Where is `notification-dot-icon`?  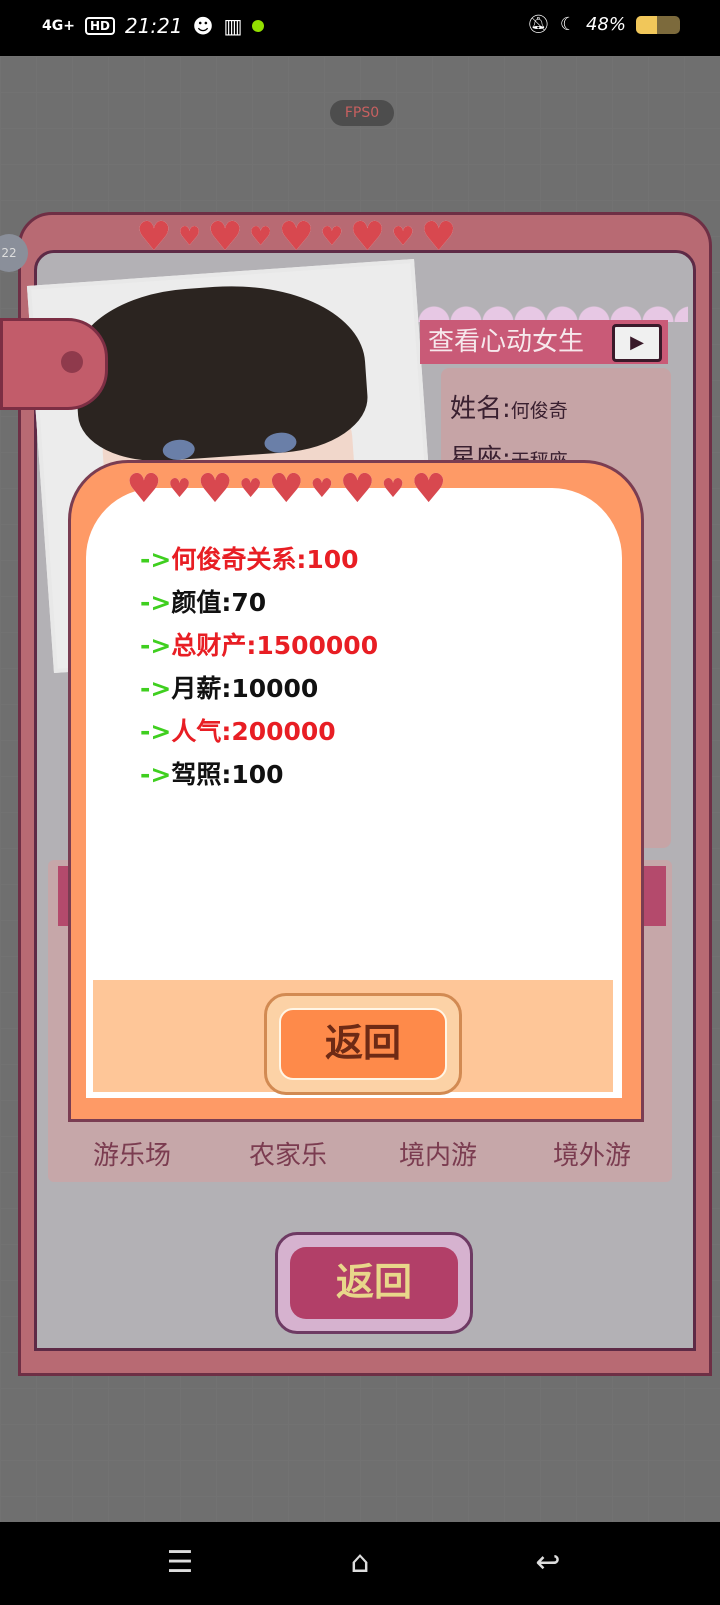
notification-dot-icon is located at coordinates (258, 26).